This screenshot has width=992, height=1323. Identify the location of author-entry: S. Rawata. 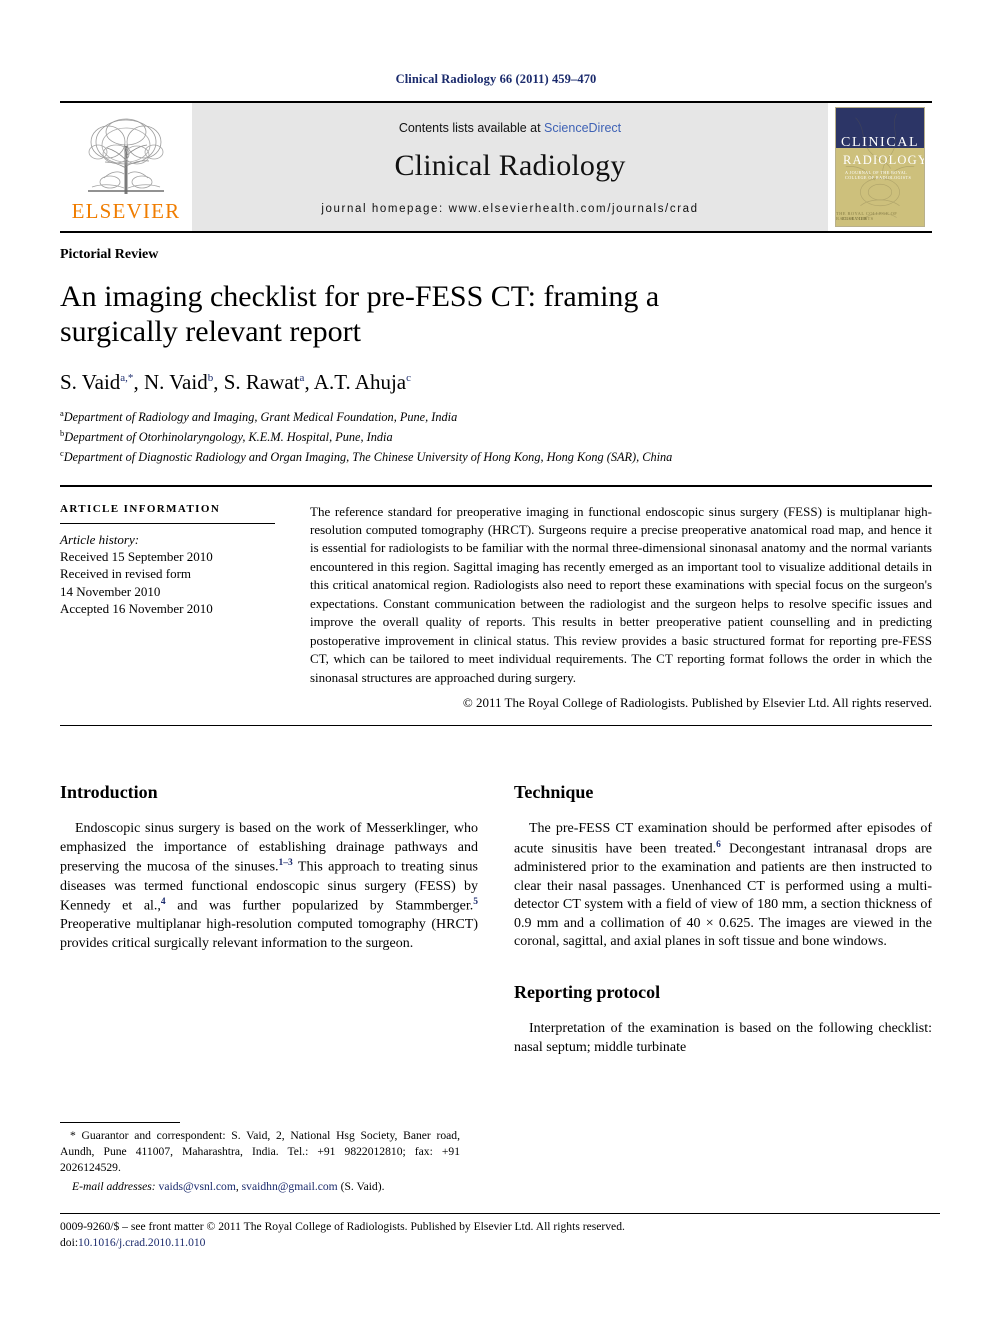
(264, 382).